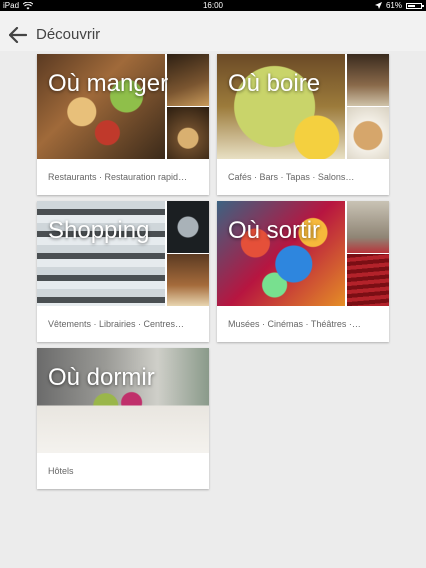  I want to click on category-title: Shopping, so click(99, 230).